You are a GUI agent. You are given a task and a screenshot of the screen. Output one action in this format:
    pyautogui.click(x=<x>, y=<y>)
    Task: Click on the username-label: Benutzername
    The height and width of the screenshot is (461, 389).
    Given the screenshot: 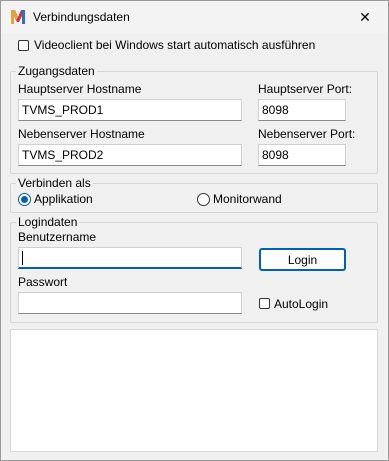 What is the action you would take?
    pyautogui.click(x=57, y=237)
    